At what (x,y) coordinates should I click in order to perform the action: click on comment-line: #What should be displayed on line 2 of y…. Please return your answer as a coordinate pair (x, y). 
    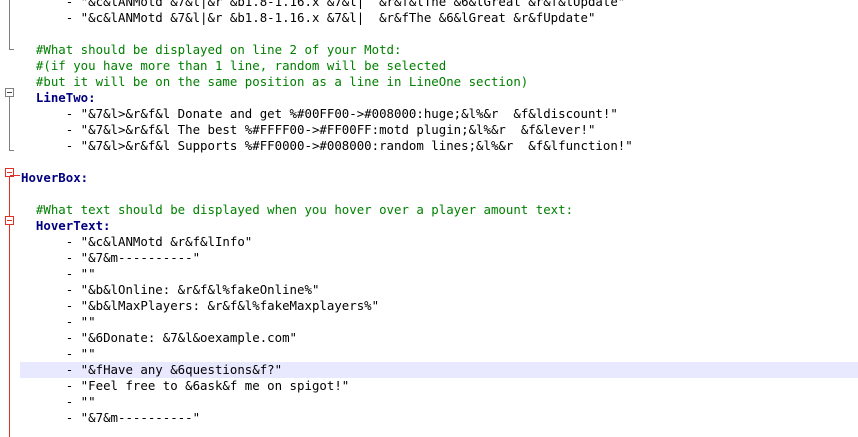
    Looking at the image, I should click on (439, 50).